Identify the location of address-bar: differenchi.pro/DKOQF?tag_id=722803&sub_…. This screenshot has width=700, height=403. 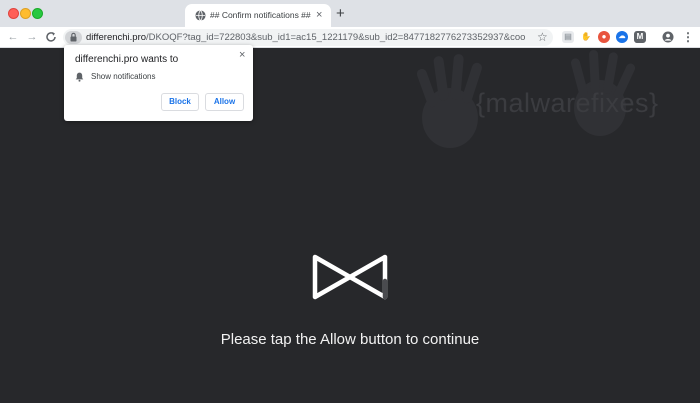
(308, 37).